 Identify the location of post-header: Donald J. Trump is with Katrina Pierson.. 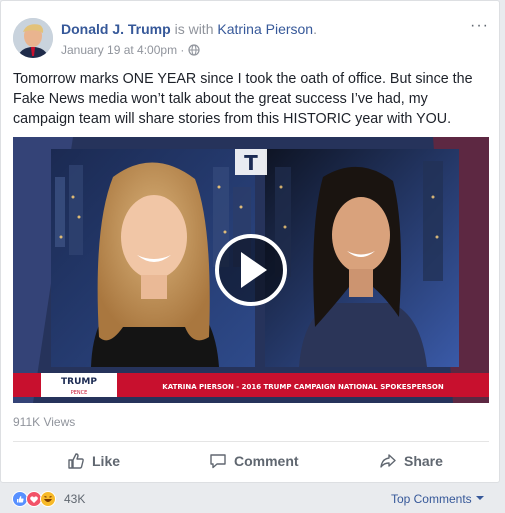
(189, 29).